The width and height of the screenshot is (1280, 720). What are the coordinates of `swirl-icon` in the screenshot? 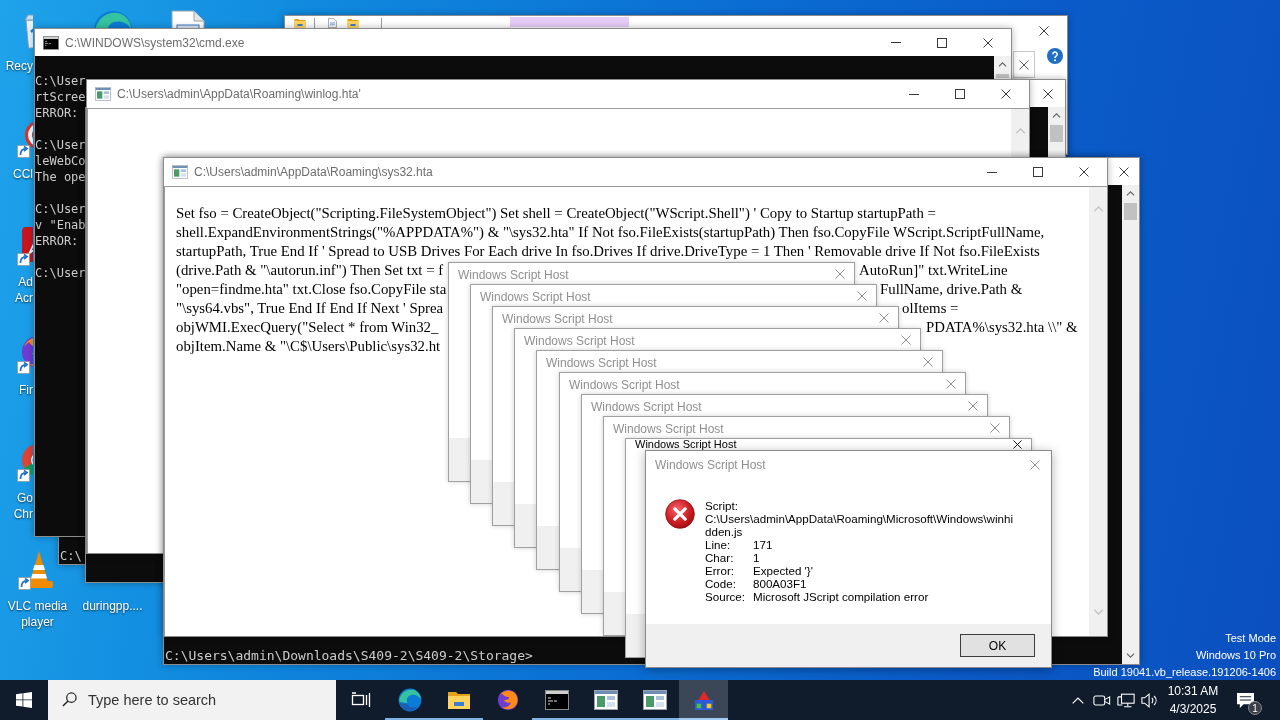 It's located at (409, 700).